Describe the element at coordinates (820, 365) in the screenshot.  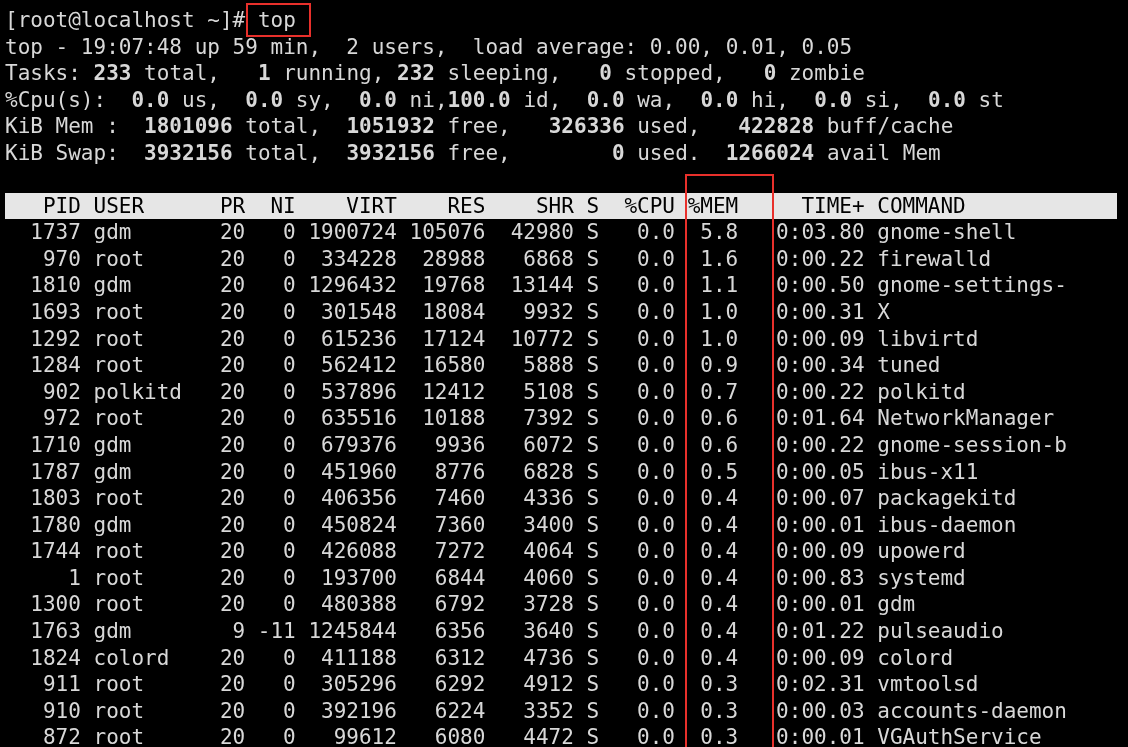
I see `table-cell-text: 0:00.34` at that location.